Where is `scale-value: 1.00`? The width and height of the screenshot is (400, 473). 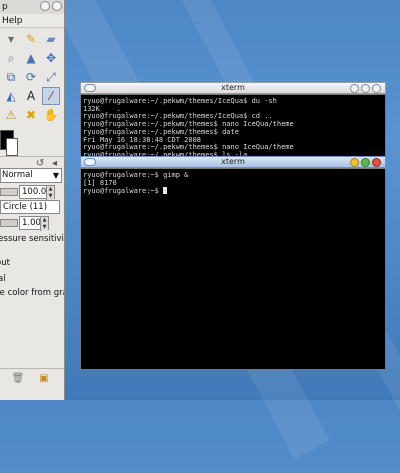 scale-value: 1.00 is located at coordinates (31, 223).